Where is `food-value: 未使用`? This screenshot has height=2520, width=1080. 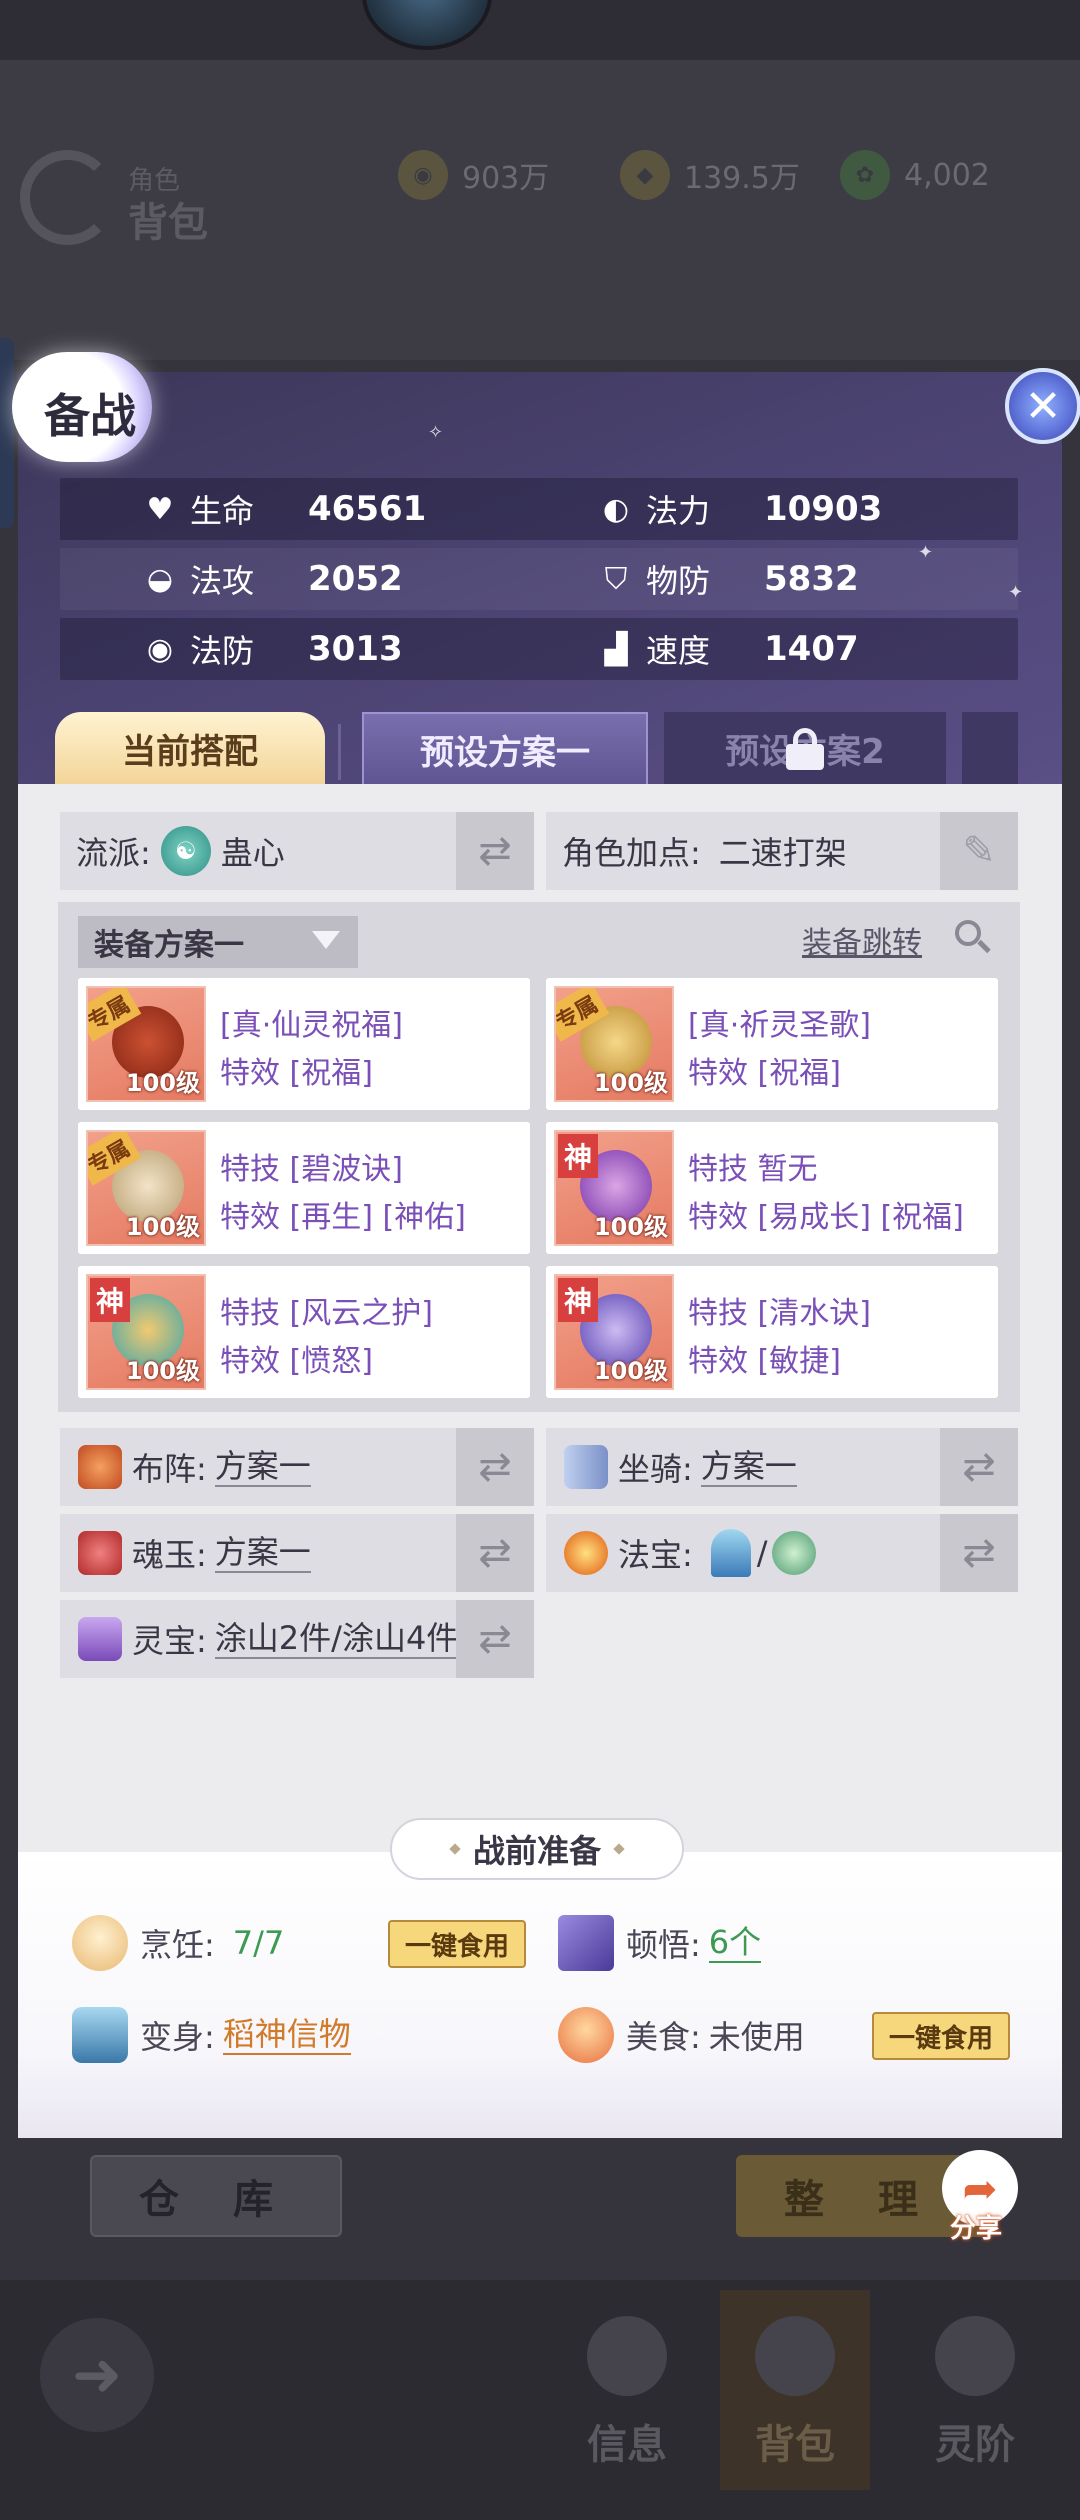 food-value: 未使用 is located at coordinates (756, 2037).